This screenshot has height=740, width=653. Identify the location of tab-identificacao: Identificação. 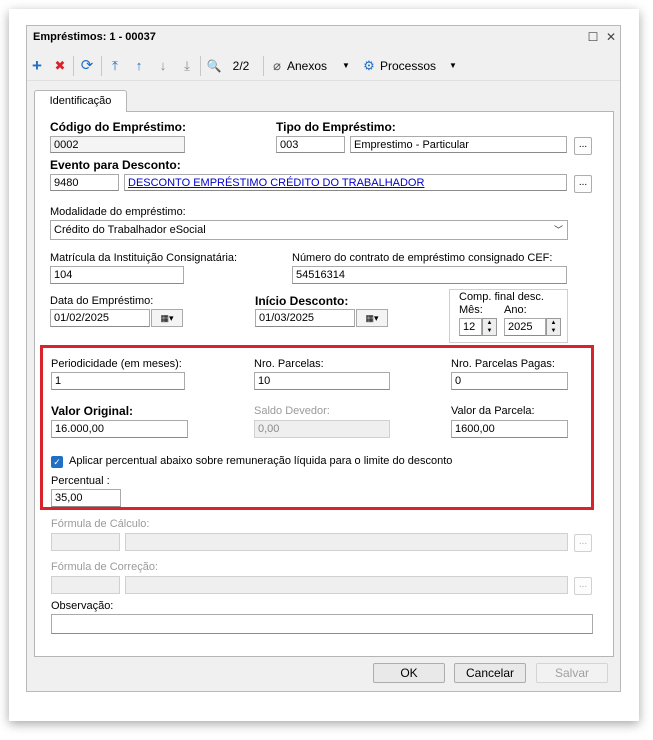
(80, 101).